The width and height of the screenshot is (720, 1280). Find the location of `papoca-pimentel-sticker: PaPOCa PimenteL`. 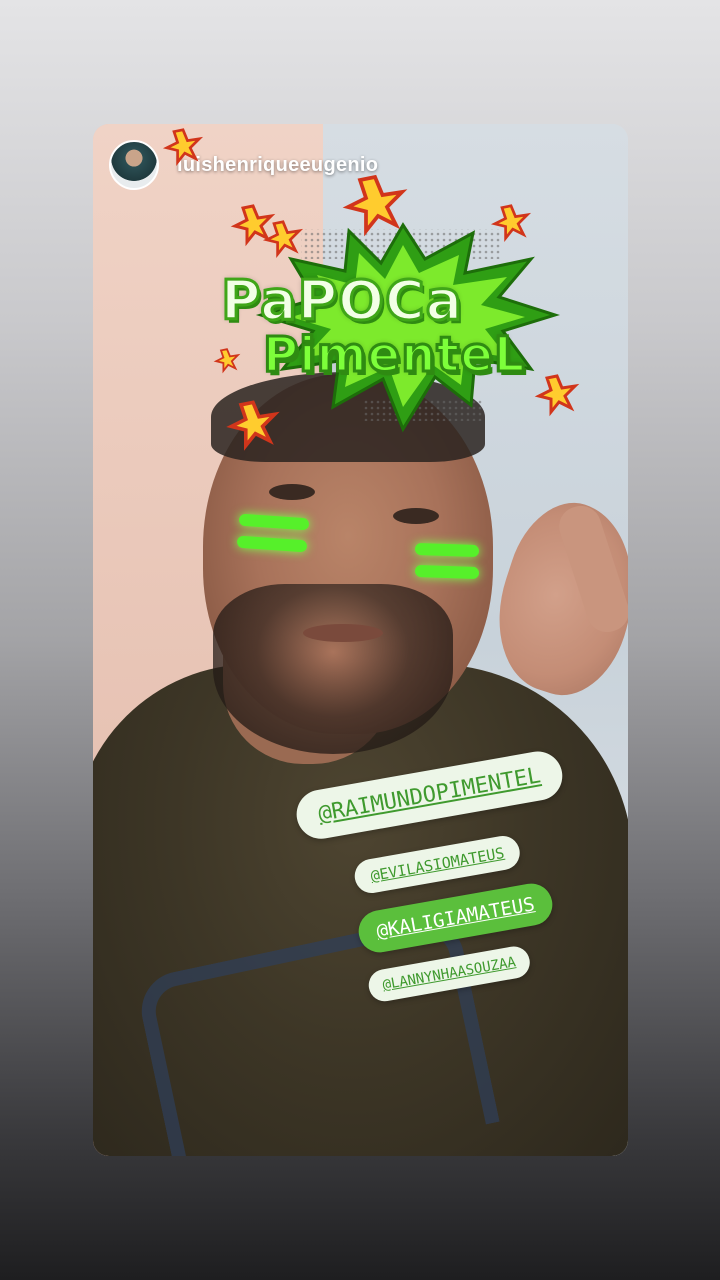

papoca-pimentel-sticker: PaPOCa PimenteL is located at coordinates (408, 329).